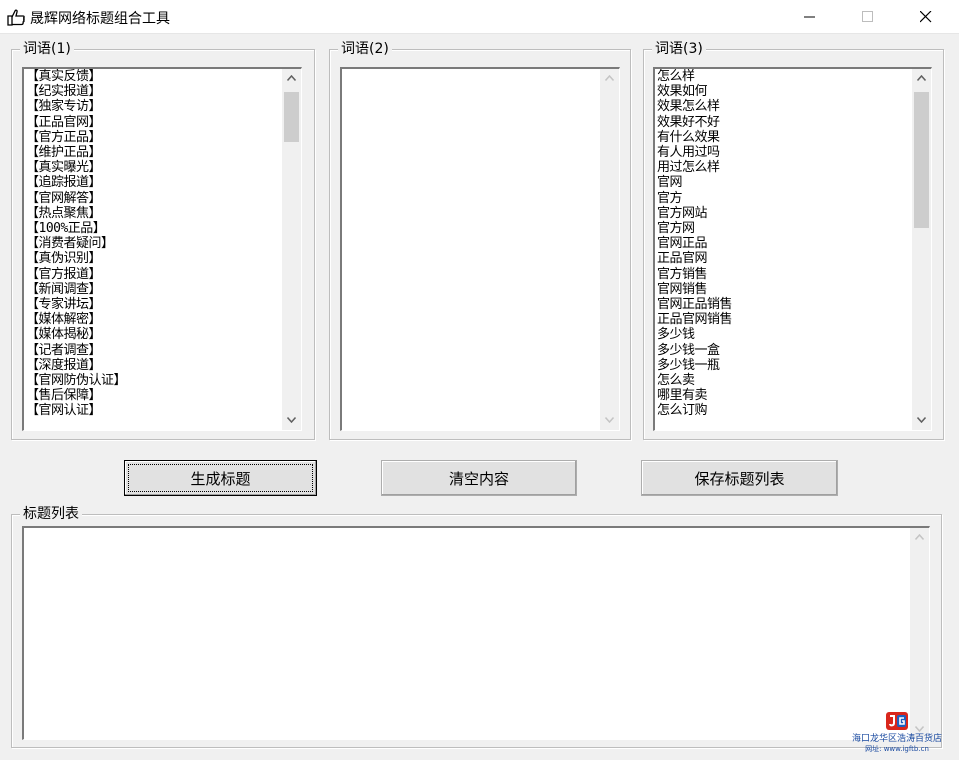  I want to click on list-item: 效果好不好, so click(784, 122).